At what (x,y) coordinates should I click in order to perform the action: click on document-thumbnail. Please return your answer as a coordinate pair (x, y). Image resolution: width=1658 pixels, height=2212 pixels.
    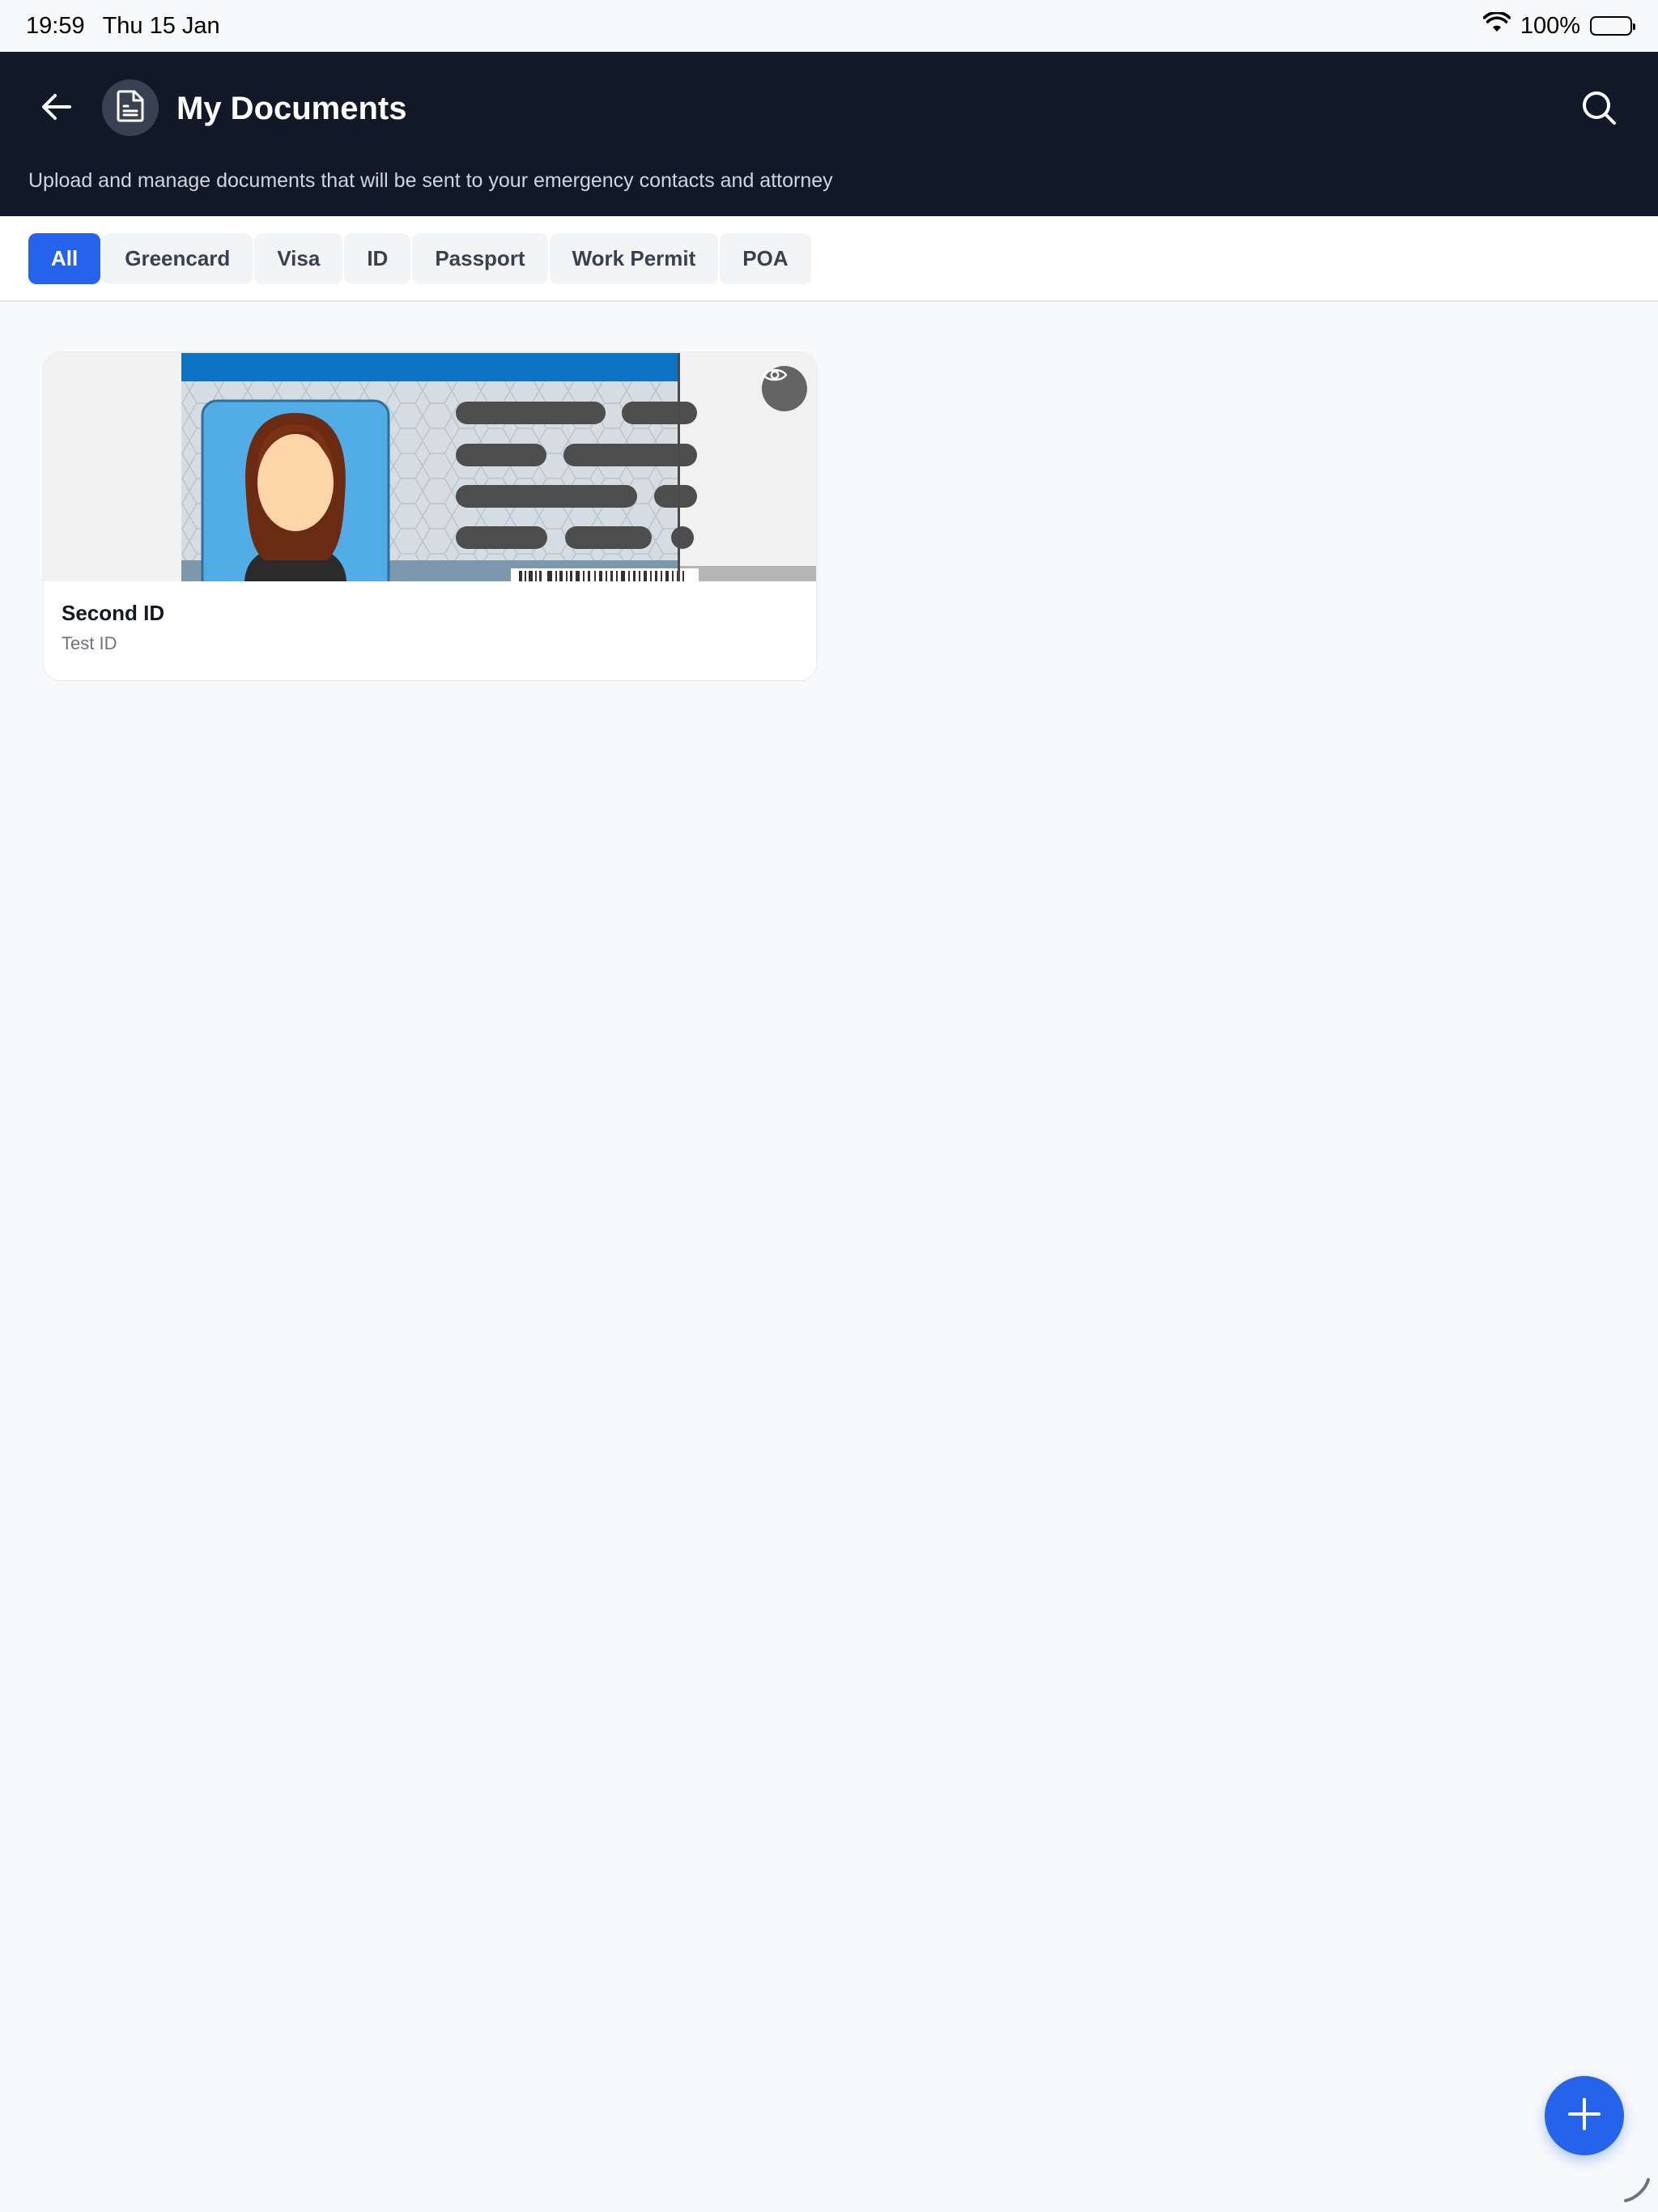
    Looking at the image, I should click on (430, 467).